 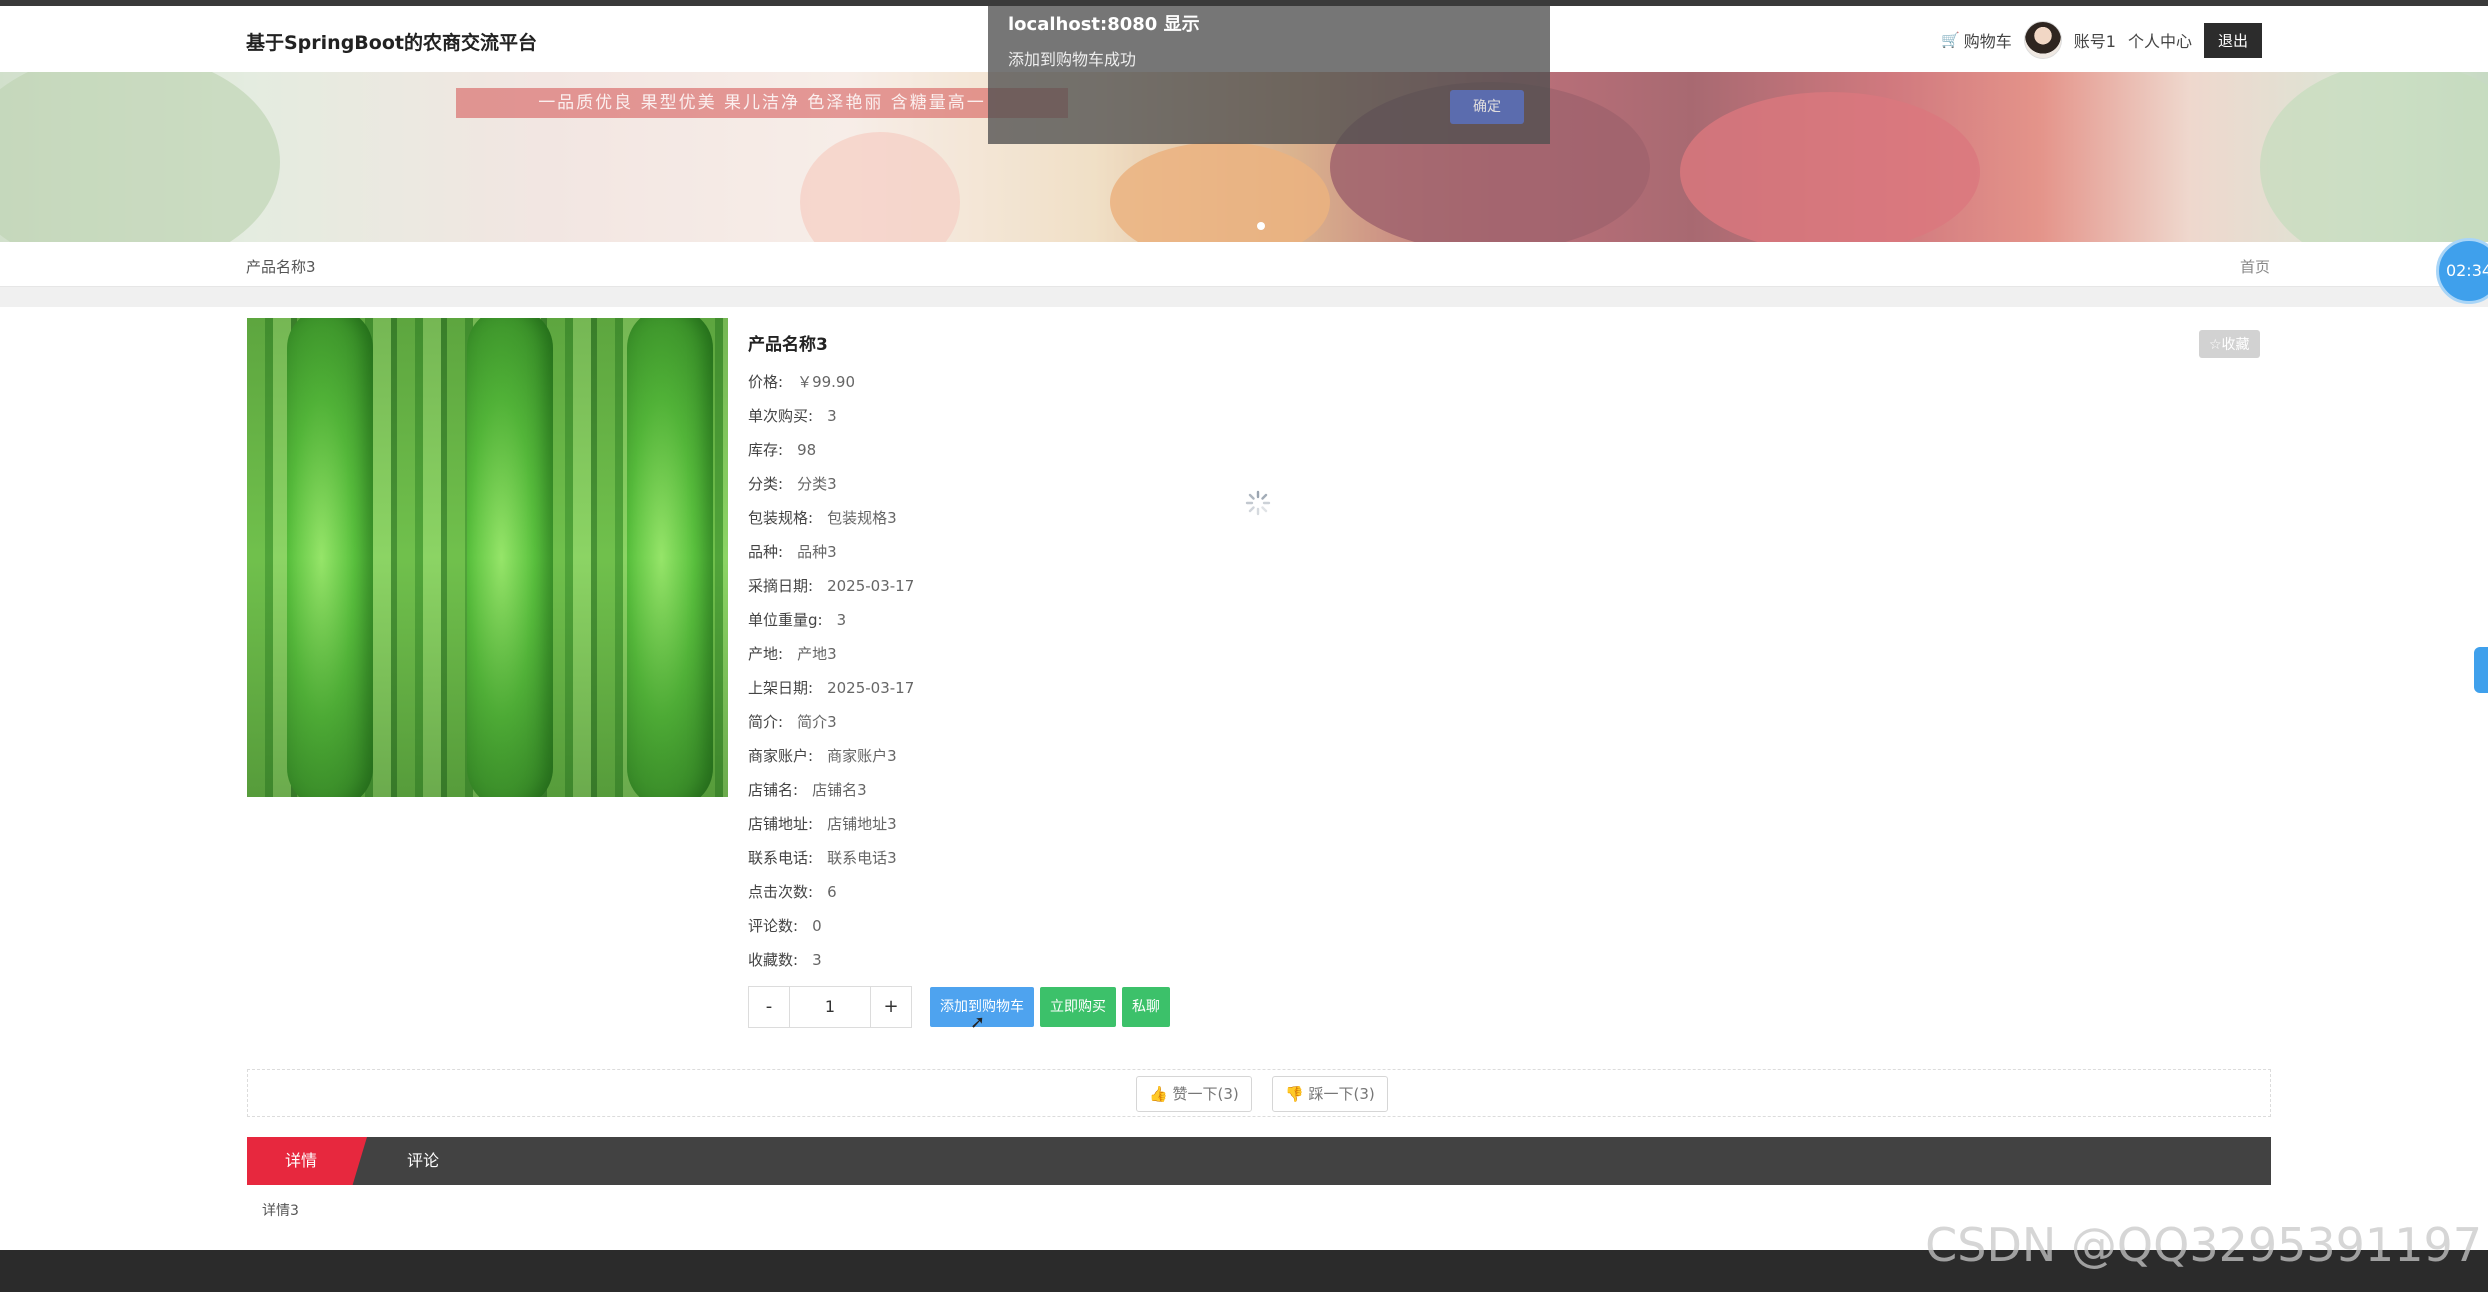 What do you see at coordinates (781, 858) in the screenshot?
I see `field-label: 联系电话:` at bounding box center [781, 858].